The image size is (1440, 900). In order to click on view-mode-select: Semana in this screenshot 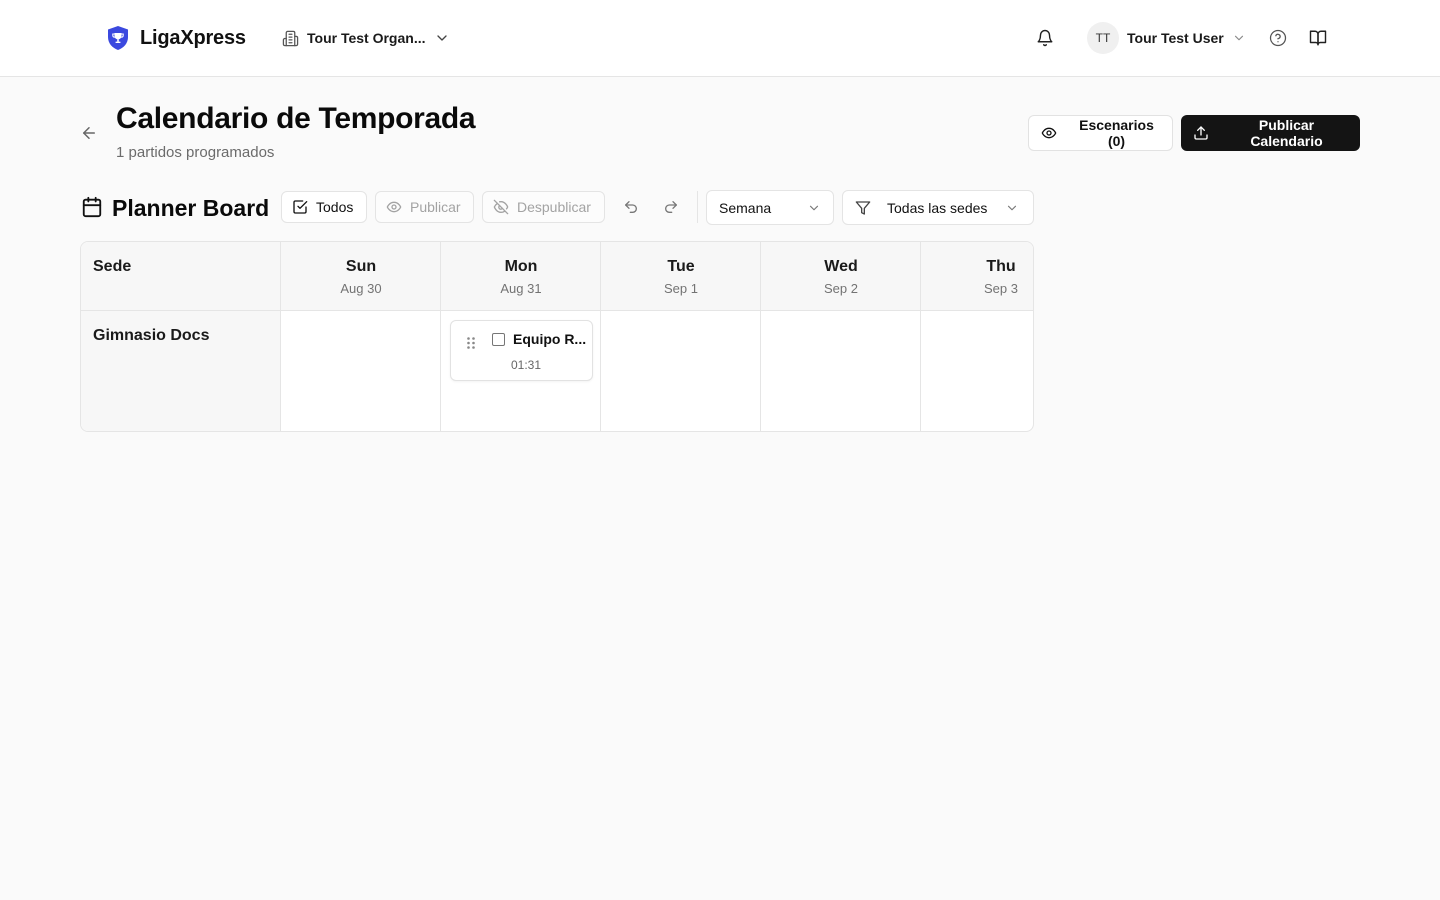, I will do `click(770, 207)`.